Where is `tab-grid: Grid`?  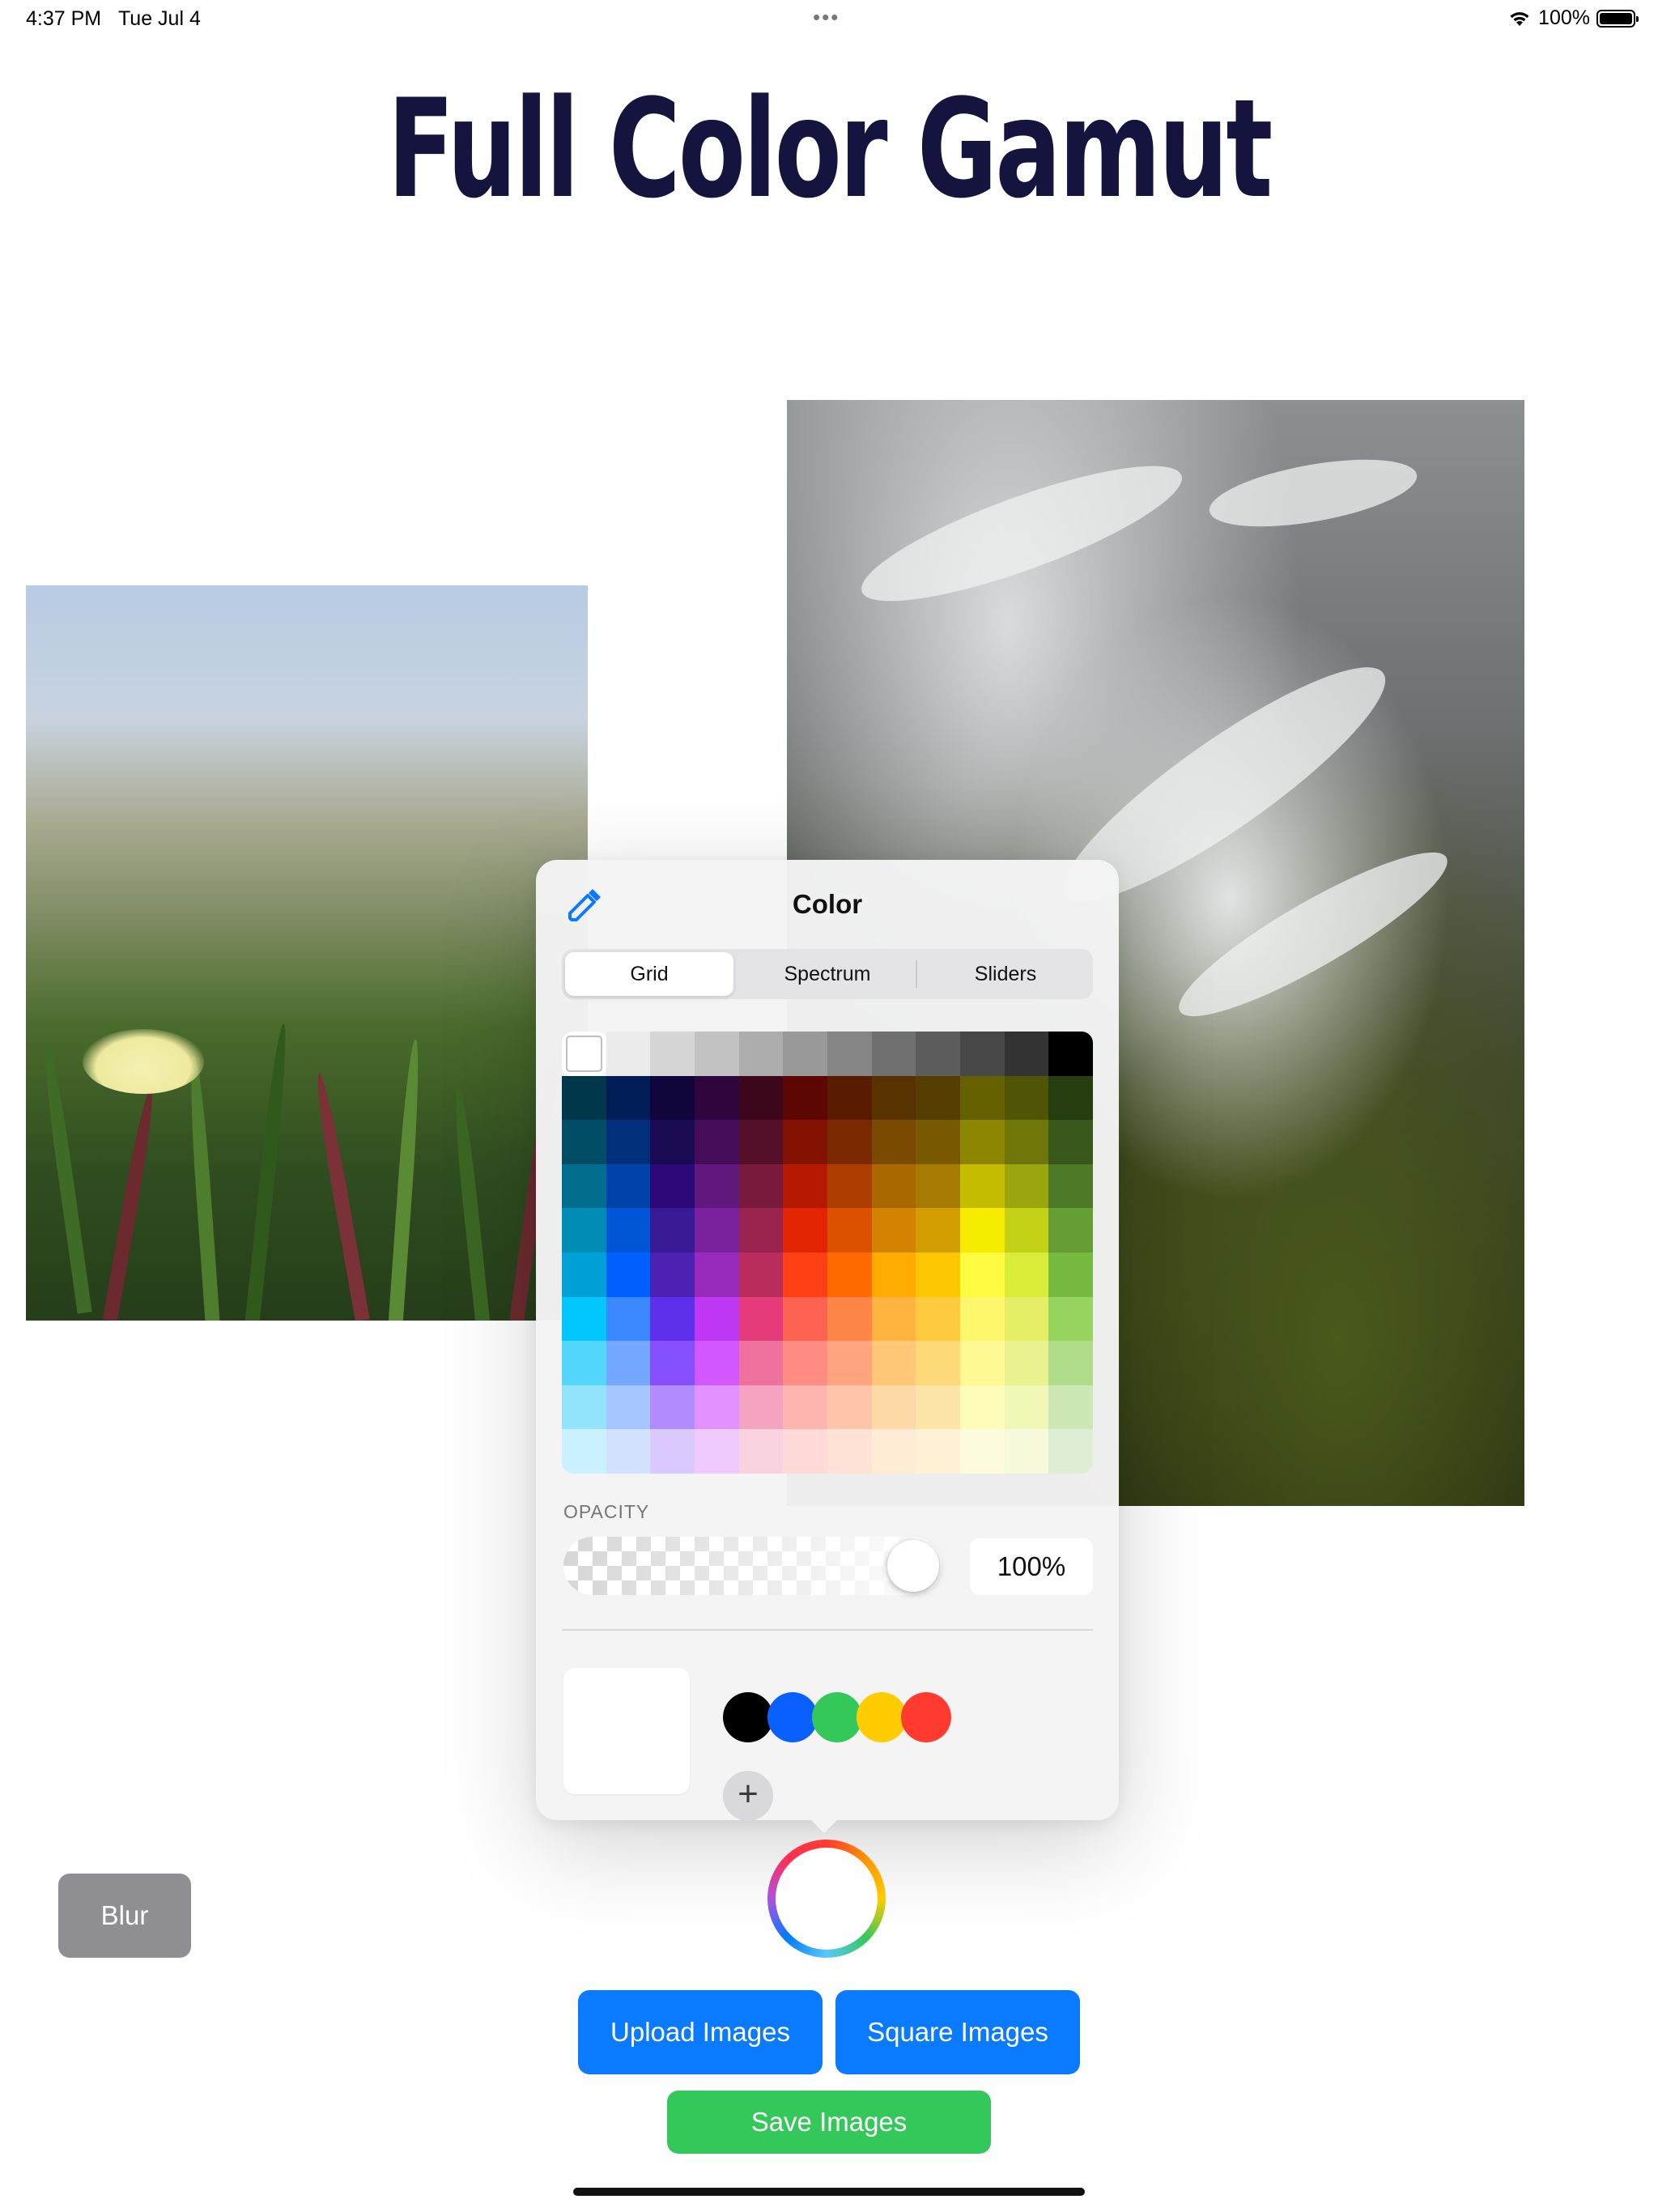
tab-grid: Grid is located at coordinates (649, 974).